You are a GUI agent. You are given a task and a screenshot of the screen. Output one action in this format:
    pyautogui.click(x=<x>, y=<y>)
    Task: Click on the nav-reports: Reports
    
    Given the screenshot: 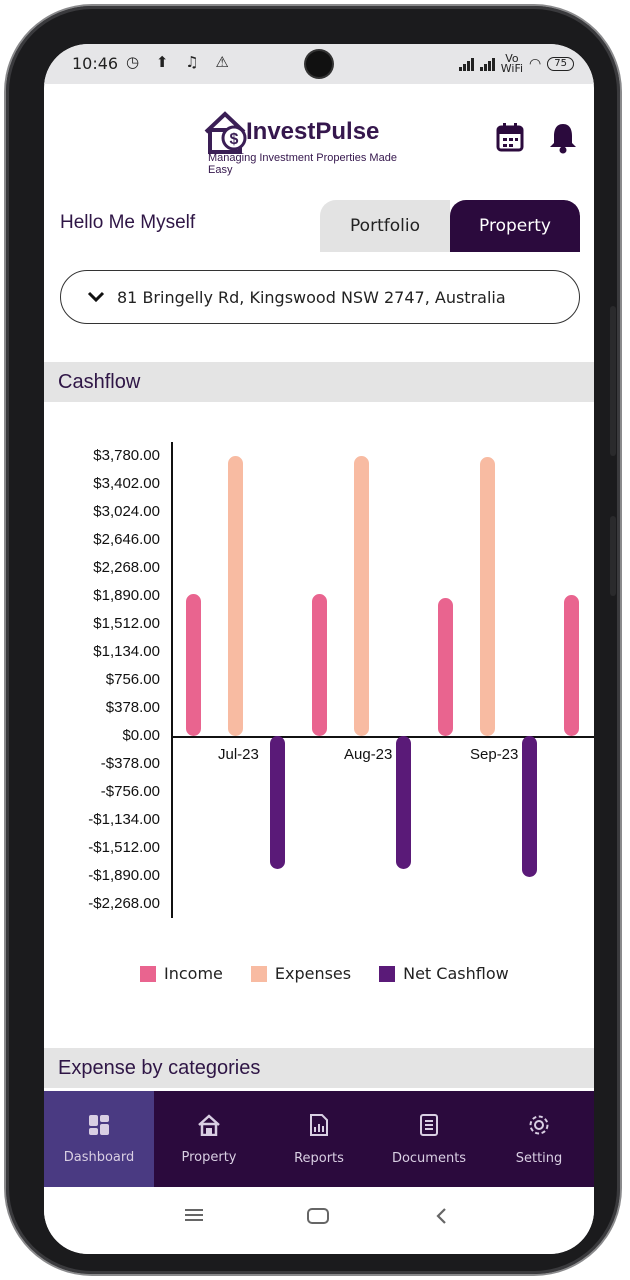 What is the action you would take?
    pyautogui.click(x=319, y=1139)
    